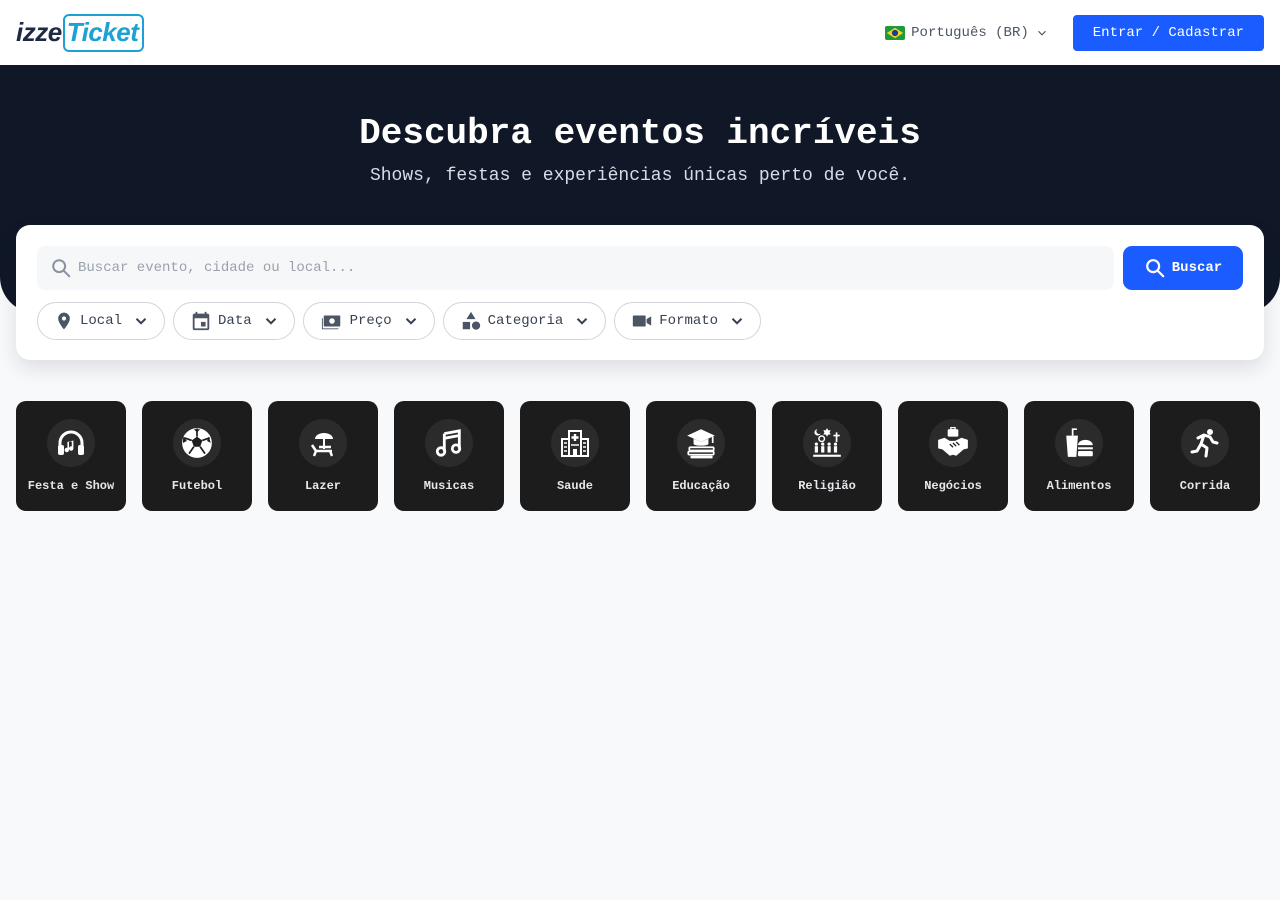  Describe the element at coordinates (201, 321) in the screenshot. I see `calendar-icon` at that location.